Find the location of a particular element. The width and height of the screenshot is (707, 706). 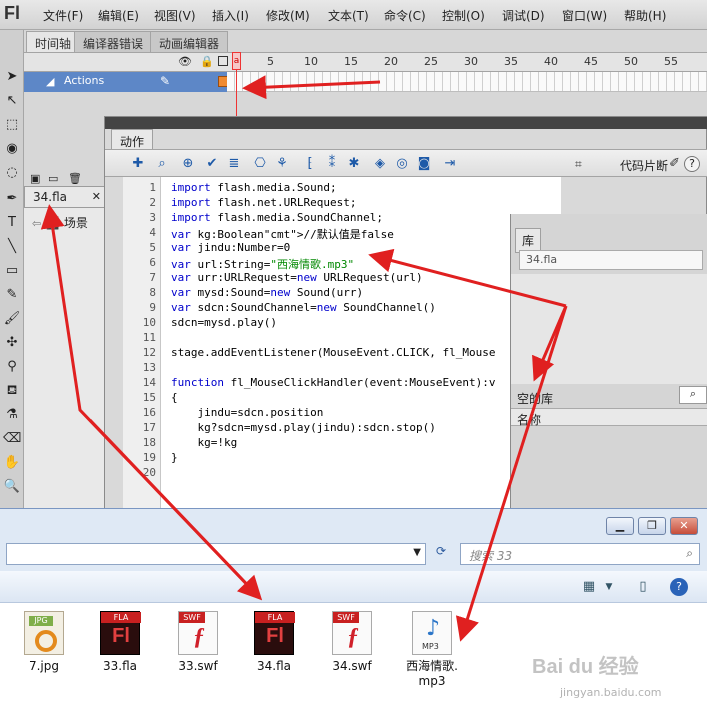

3d-rotation-icon: ◉ is located at coordinates (12, 149).